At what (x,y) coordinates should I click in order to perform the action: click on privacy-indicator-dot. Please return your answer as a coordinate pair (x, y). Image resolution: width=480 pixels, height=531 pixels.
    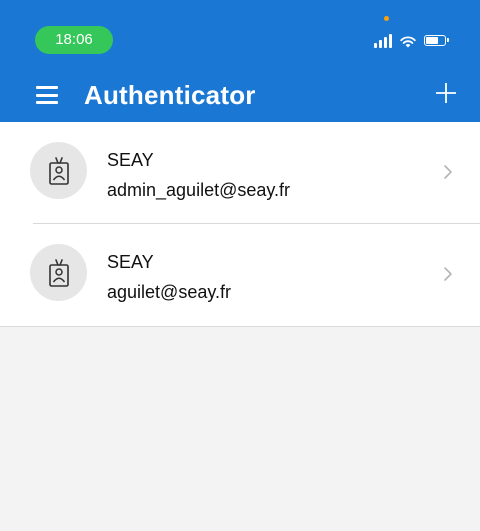
    Looking at the image, I should click on (386, 18).